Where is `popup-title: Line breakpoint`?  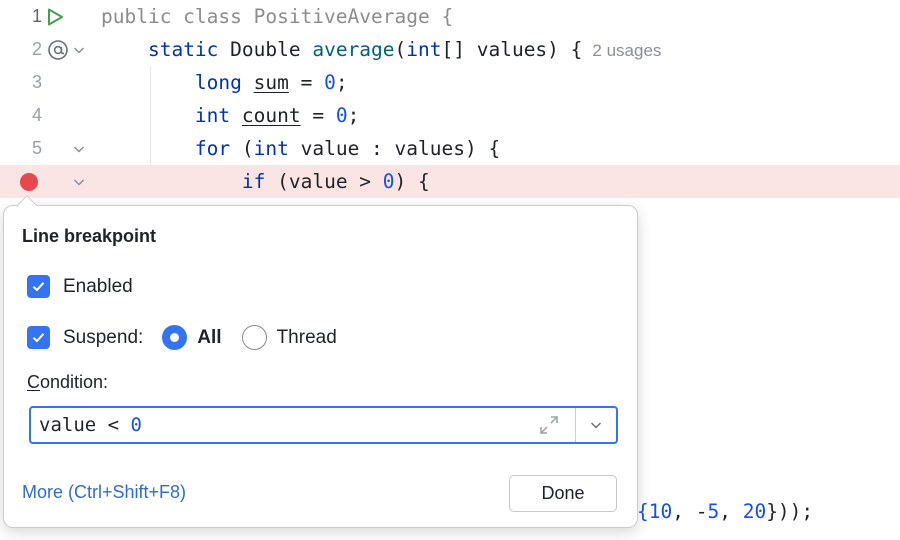
popup-title: Line breakpoint is located at coordinates (89, 236).